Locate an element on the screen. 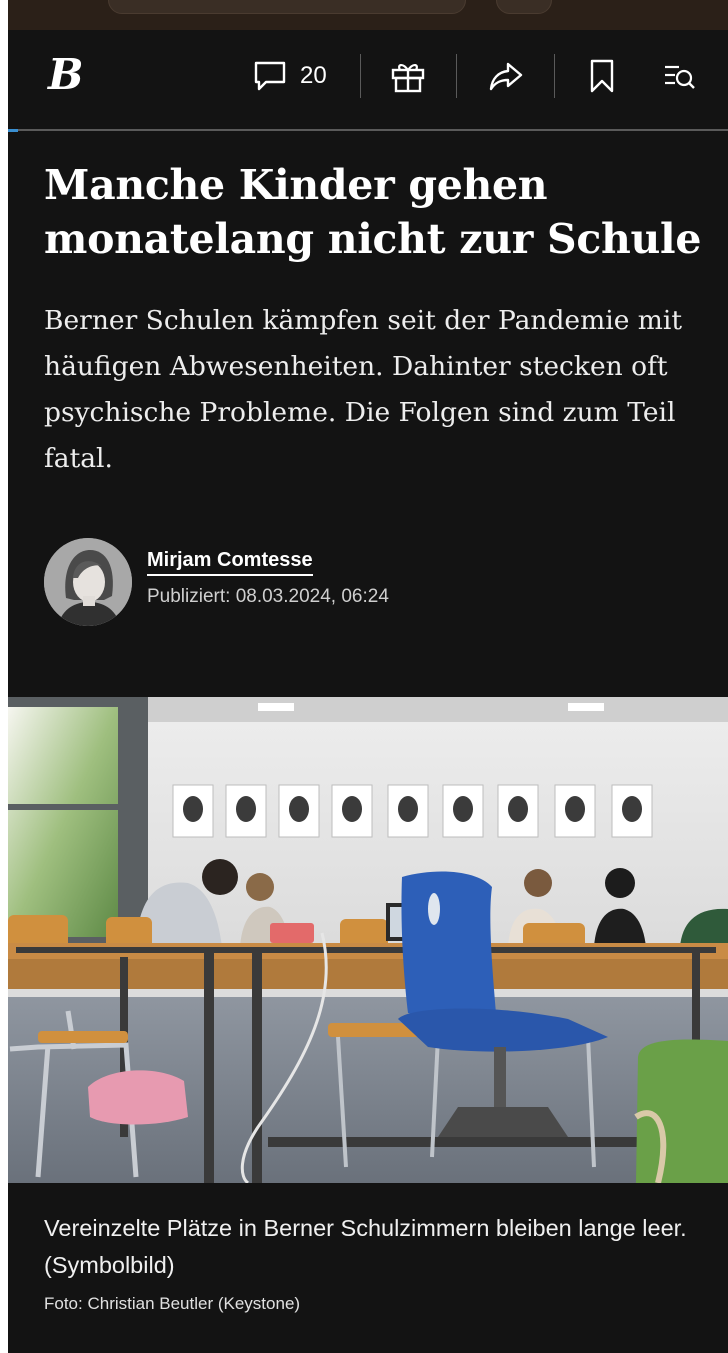 Image resolution: width=728 pixels, height=1353 pixels. share-button is located at coordinates (506, 76).